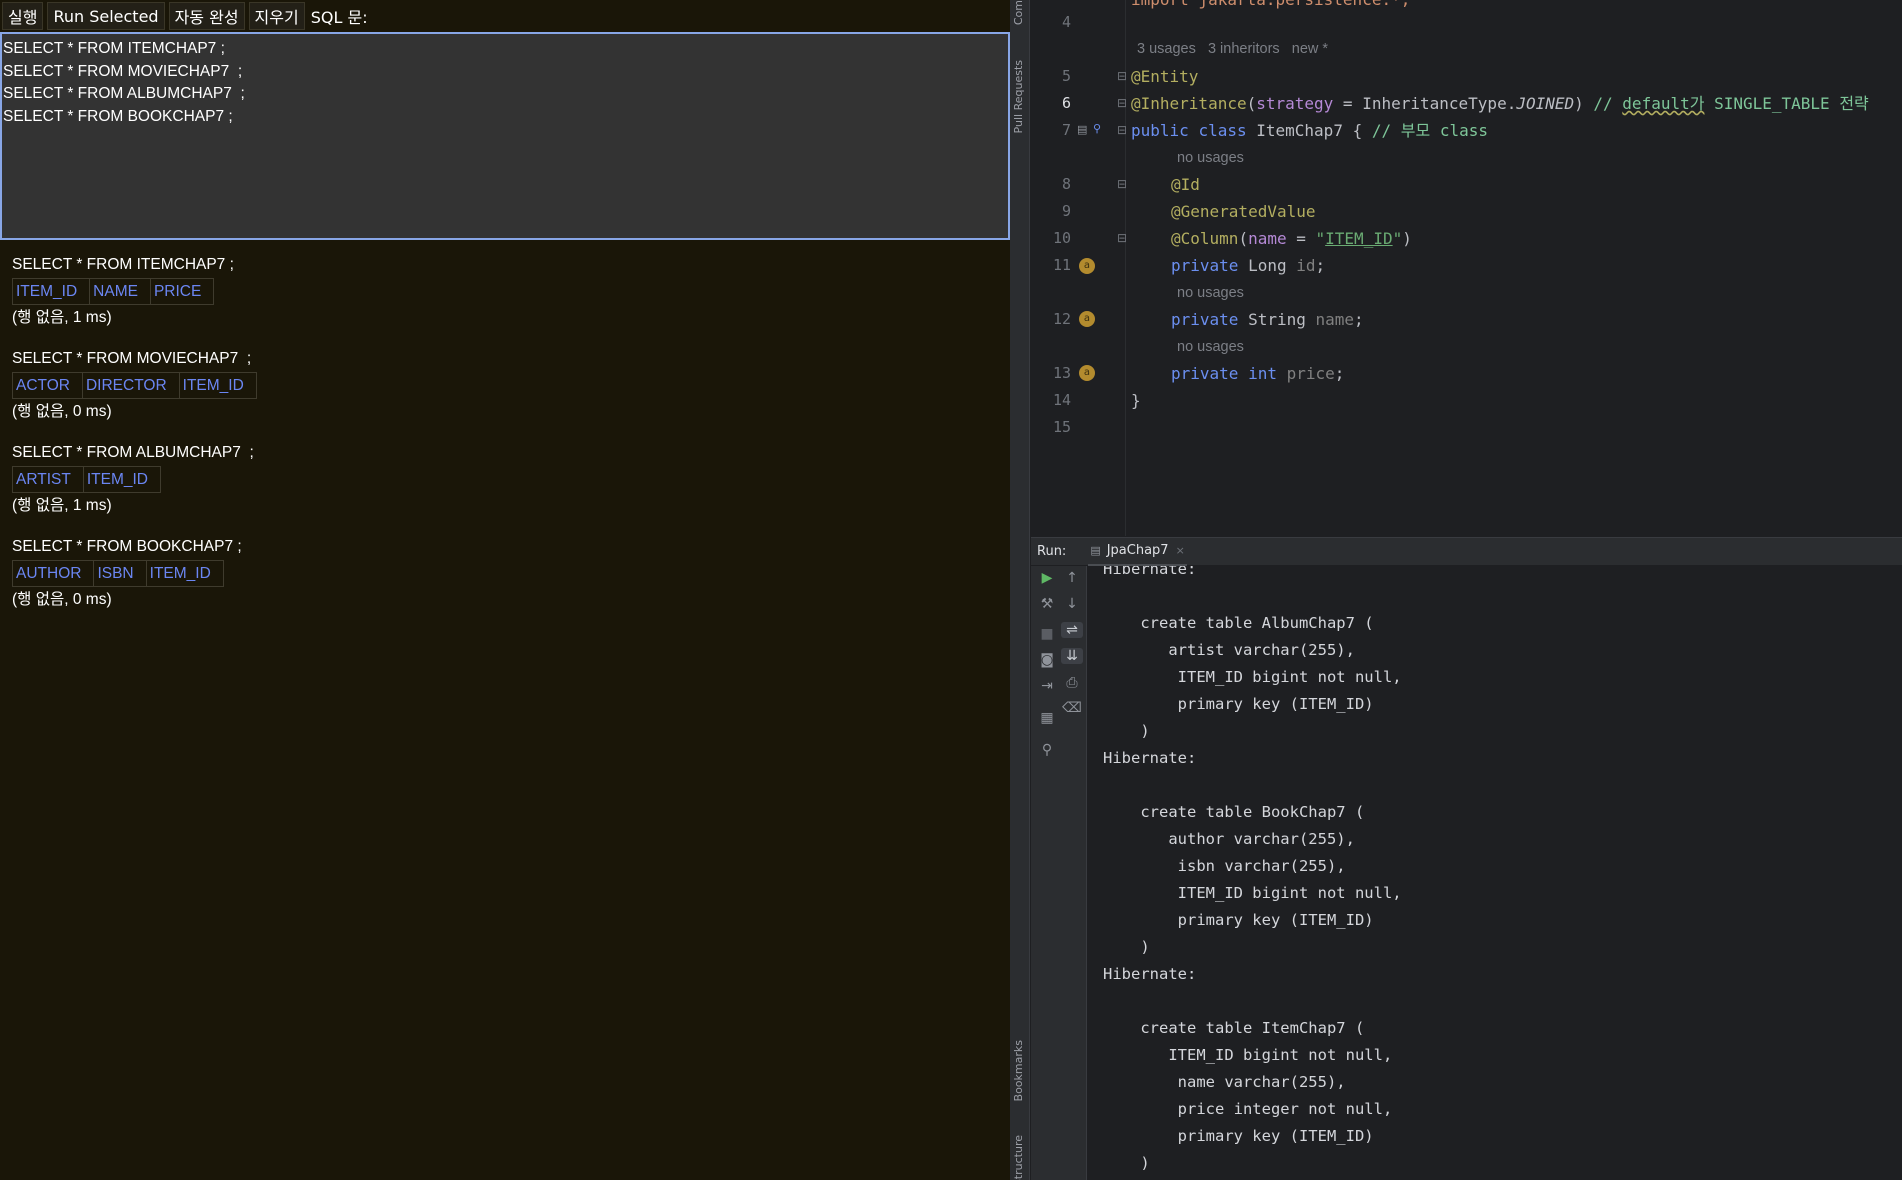  What do you see at coordinates (1786, 103) in the screenshot?
I see `comment-text: SINGLE_TABLE 전략` at bounding box center [1786, 103].